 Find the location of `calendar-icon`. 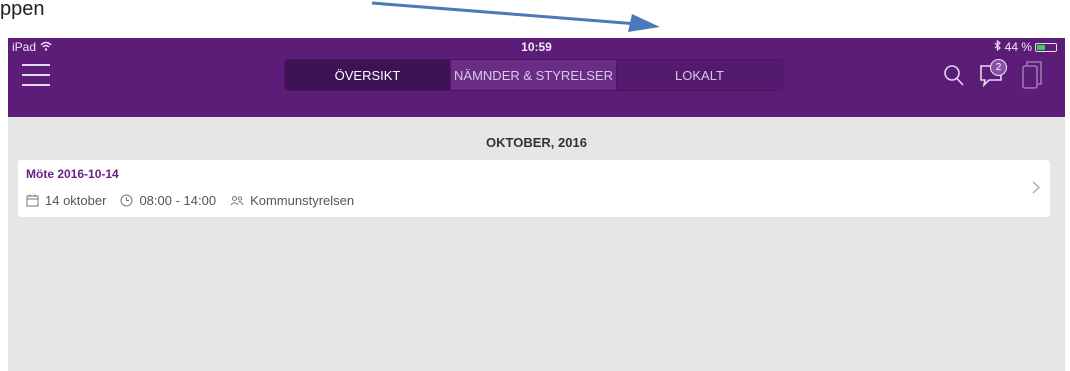

calendar-icon is located at coordinates (32, 200).